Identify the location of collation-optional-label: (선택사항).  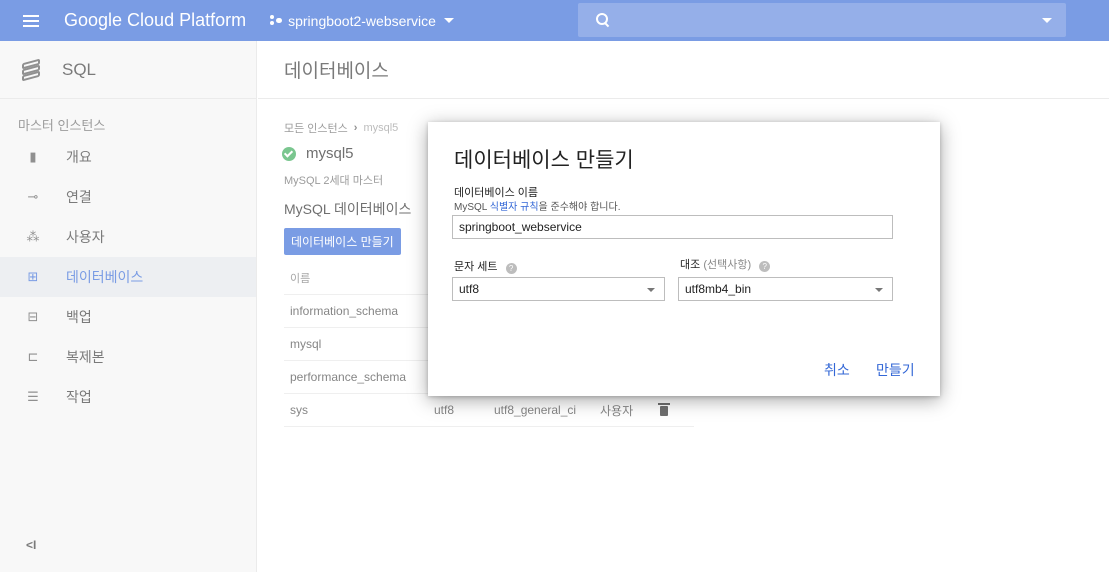
(727, 265).